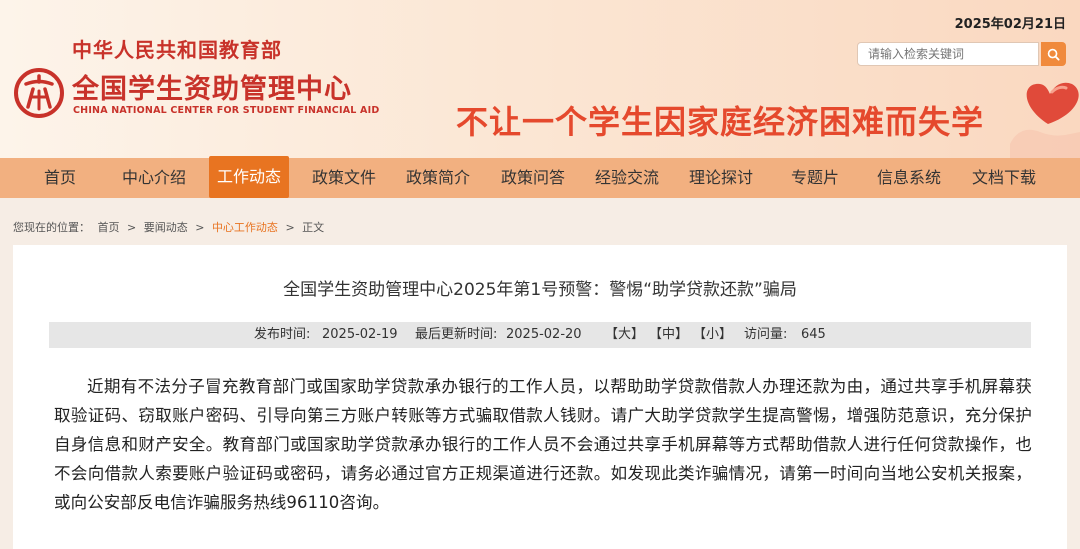  I want to click on publish-date: 2025-02-19, so click(360, 334).